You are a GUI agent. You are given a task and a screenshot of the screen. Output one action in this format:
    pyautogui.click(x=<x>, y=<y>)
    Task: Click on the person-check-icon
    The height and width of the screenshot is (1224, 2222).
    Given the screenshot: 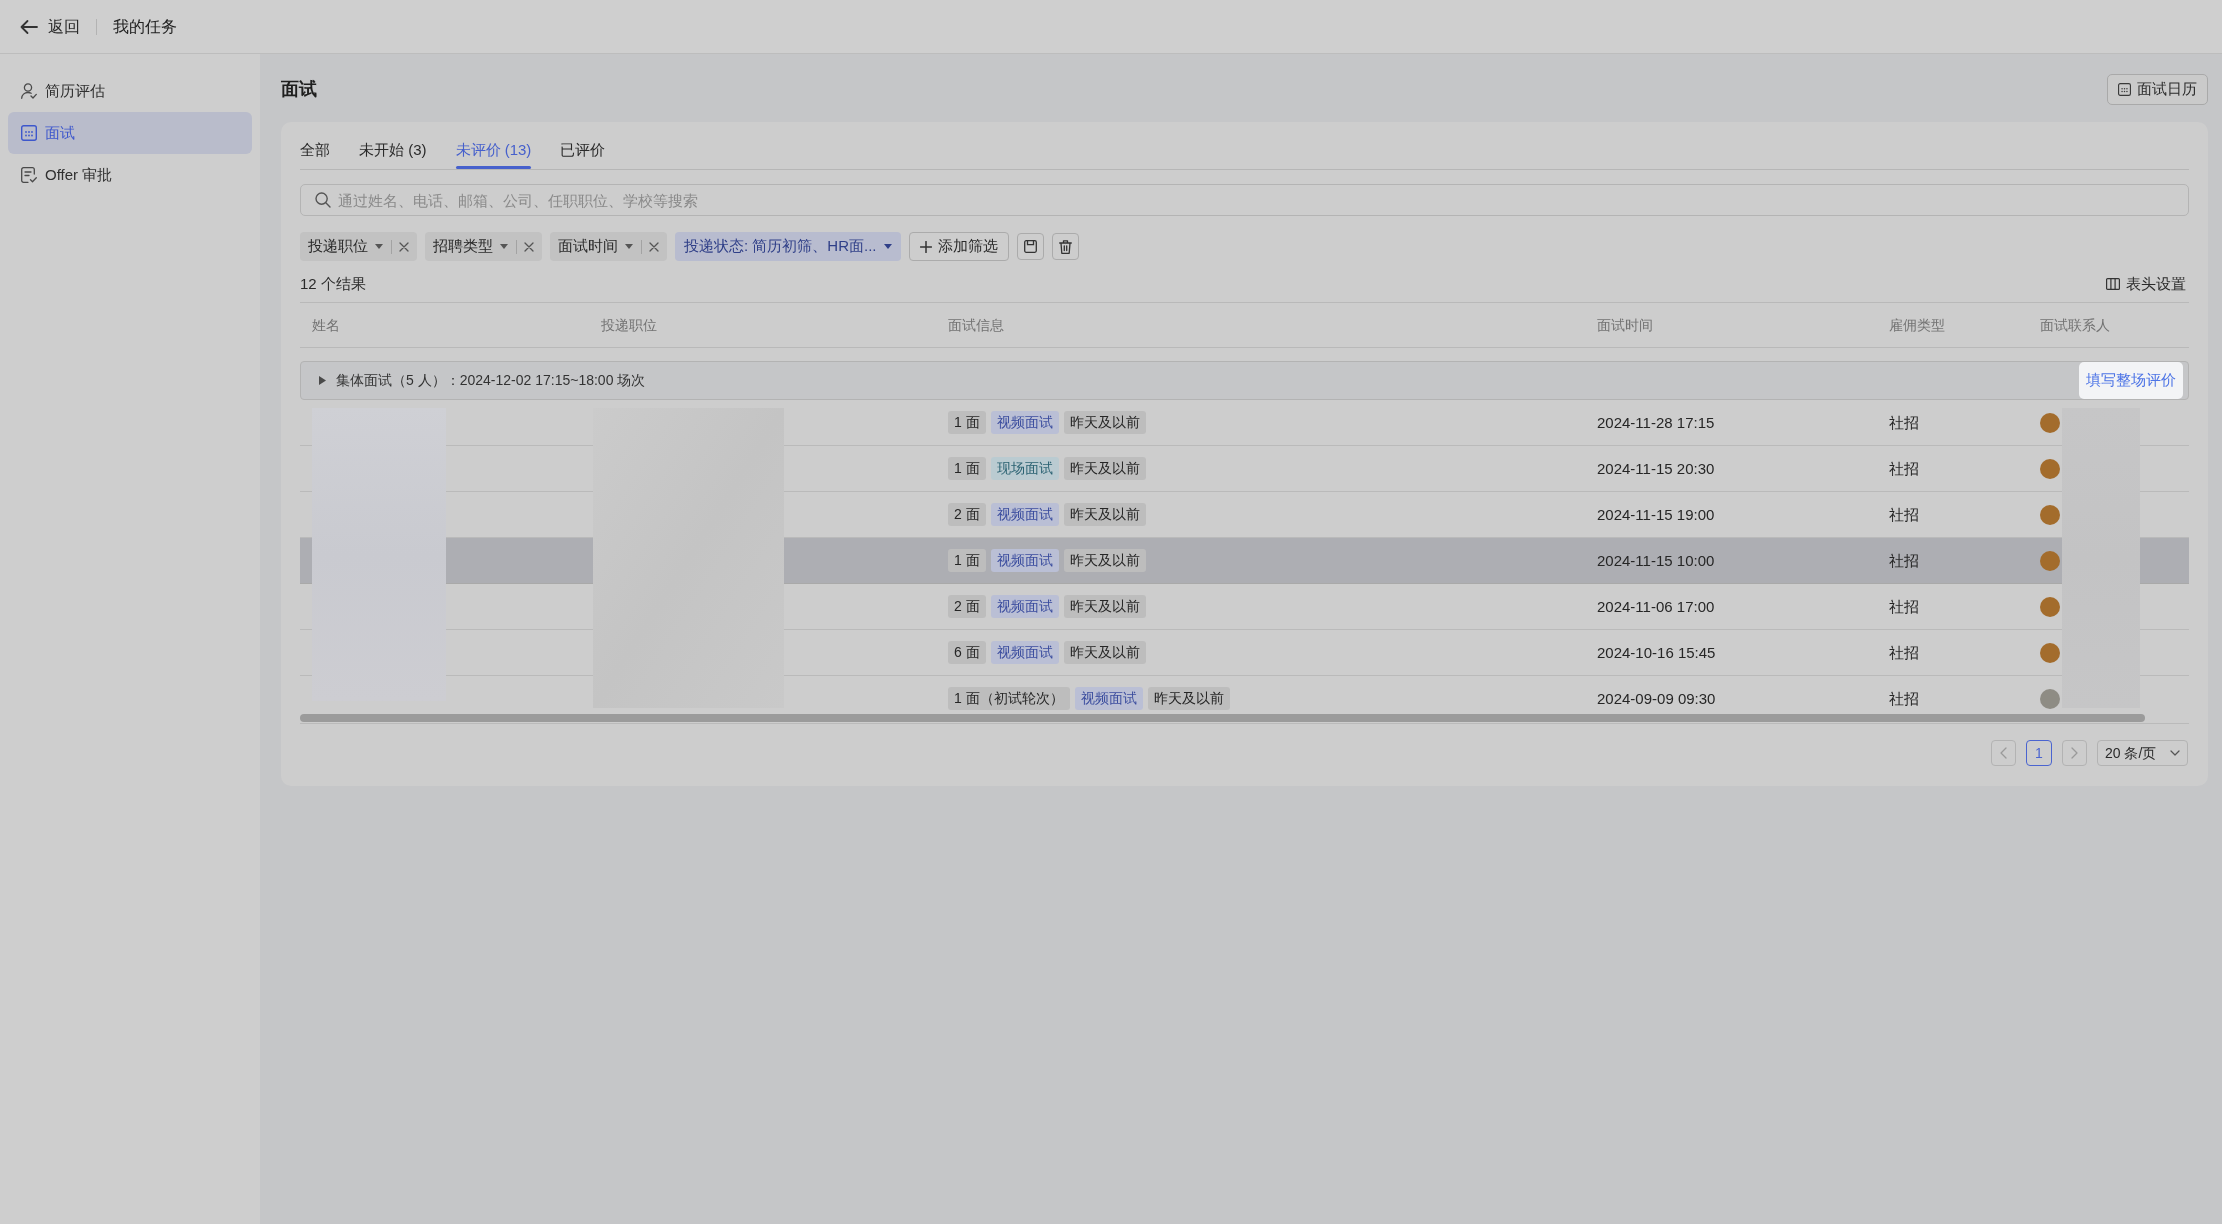 What is the action you would take?
    pyautogui.click(x=29, y=91)
    